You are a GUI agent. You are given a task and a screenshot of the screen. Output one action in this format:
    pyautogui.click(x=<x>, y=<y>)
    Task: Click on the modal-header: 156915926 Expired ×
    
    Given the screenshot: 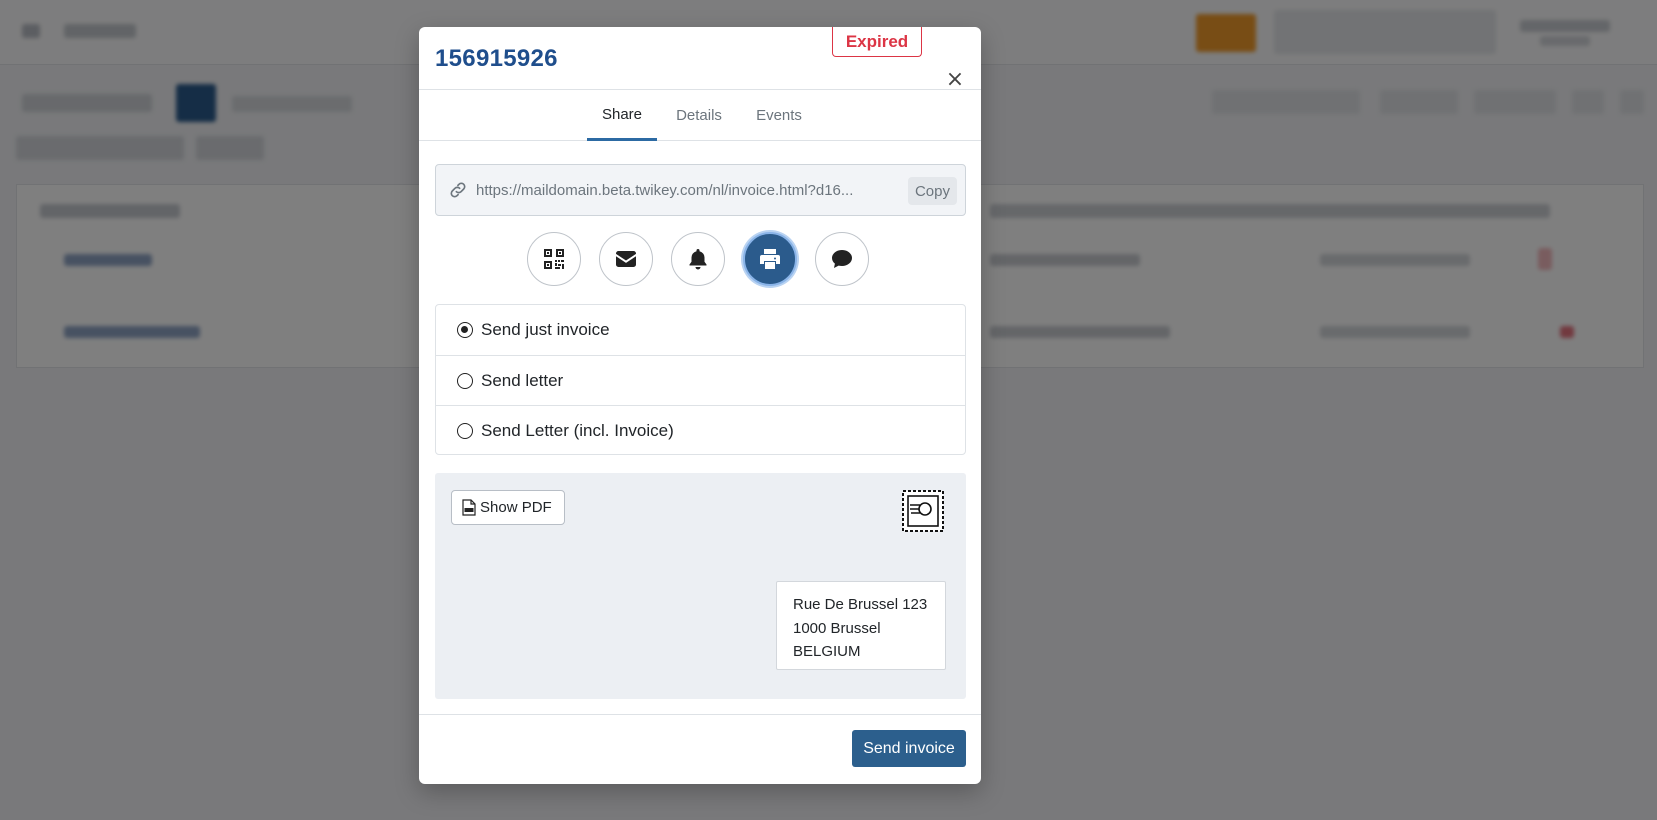 What is the action you would take?
    pyautogui.click(x=700, y=59)
    